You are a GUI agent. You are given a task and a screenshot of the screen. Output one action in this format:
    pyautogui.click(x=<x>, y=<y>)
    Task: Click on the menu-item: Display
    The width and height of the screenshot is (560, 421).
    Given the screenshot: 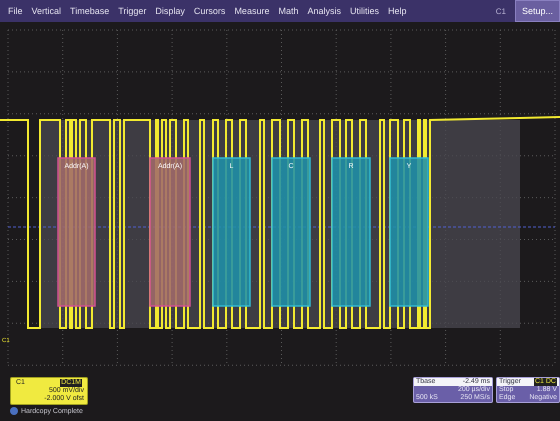 What is the action you would take?
    pyautogui.click(x=170, y=11)
    